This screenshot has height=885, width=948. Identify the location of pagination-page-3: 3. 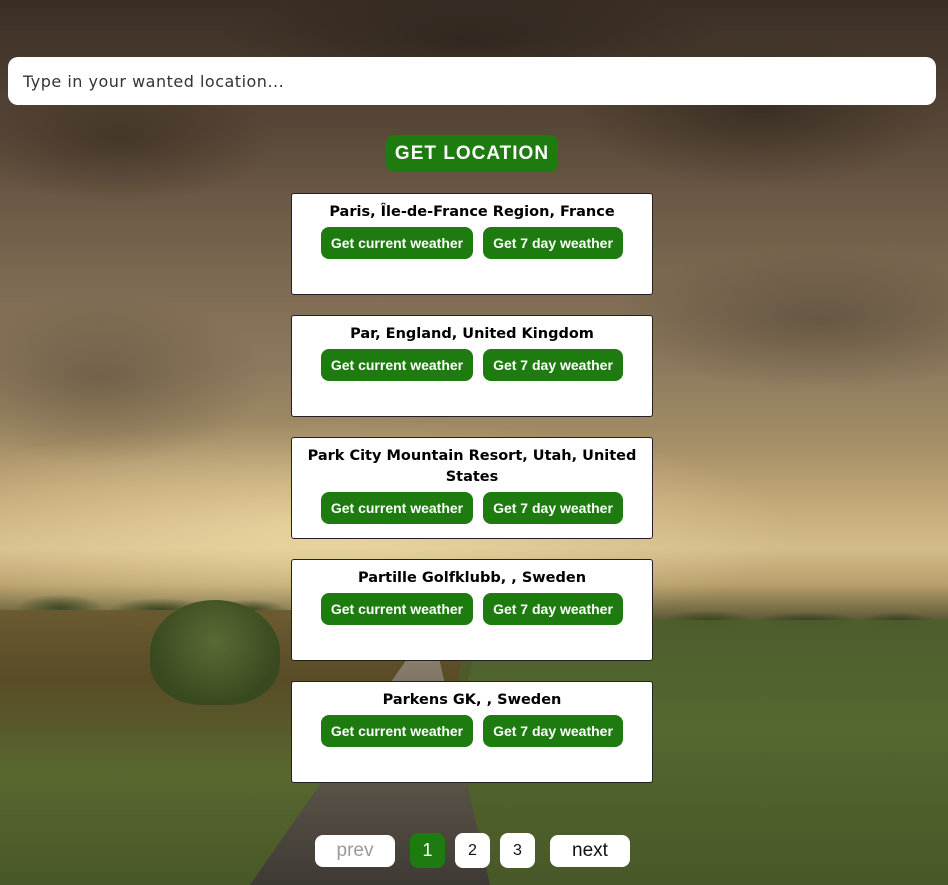
(517, 850).